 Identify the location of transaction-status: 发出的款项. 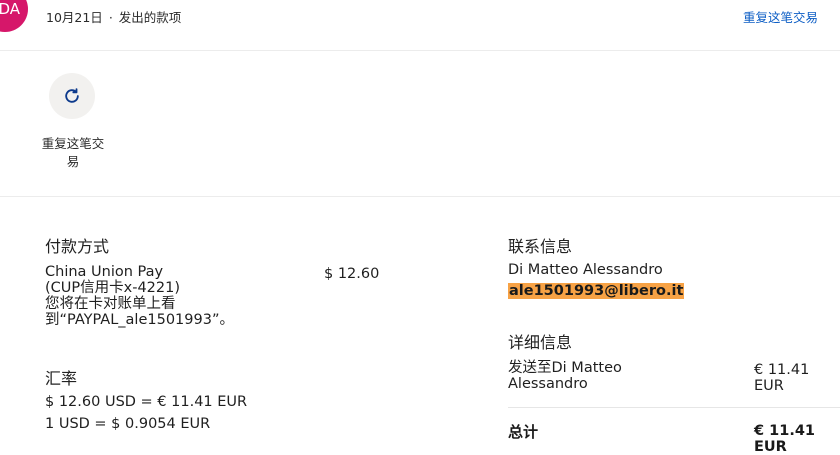
(150, 17).